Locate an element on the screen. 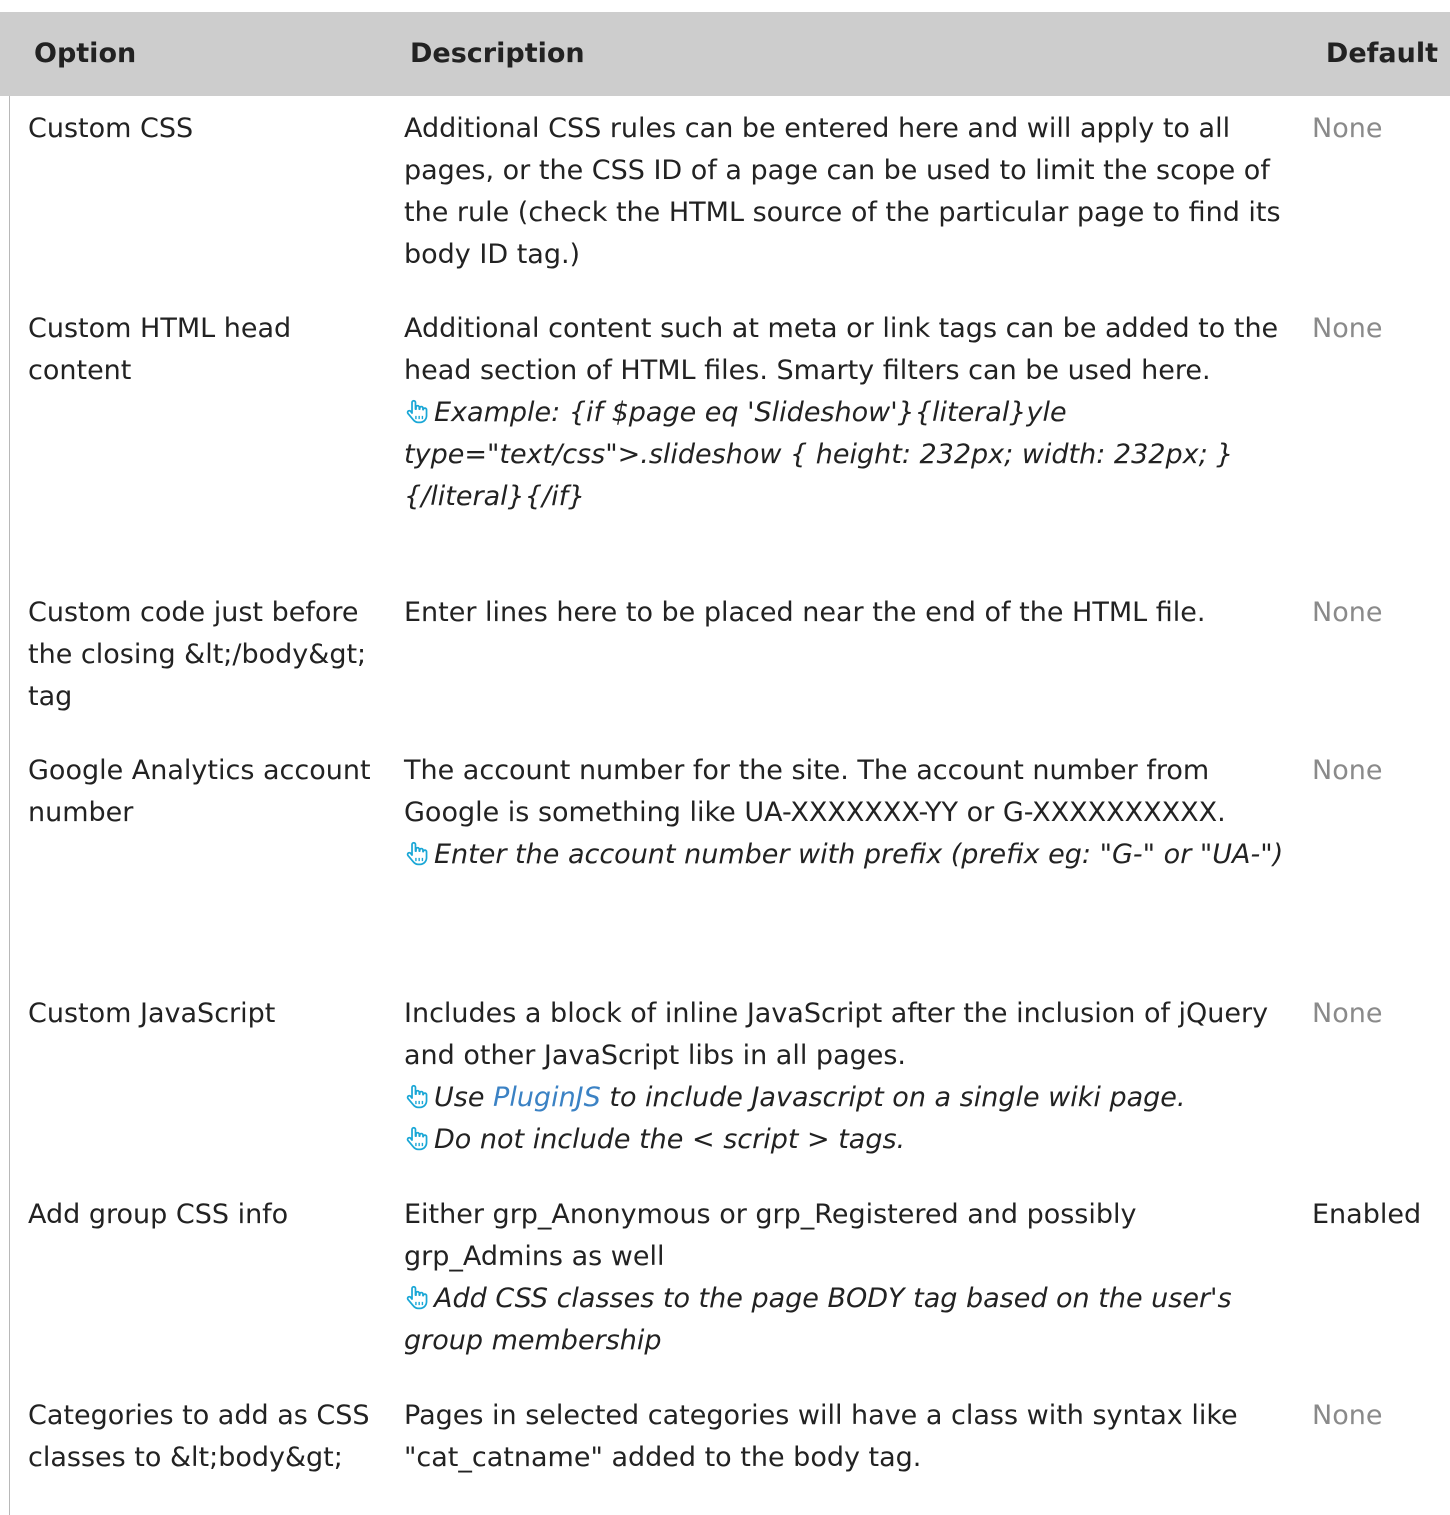 The height and width of the screenshot is (1515, 1450). option-default: Enabled is located at coordinates (1378, 1282).